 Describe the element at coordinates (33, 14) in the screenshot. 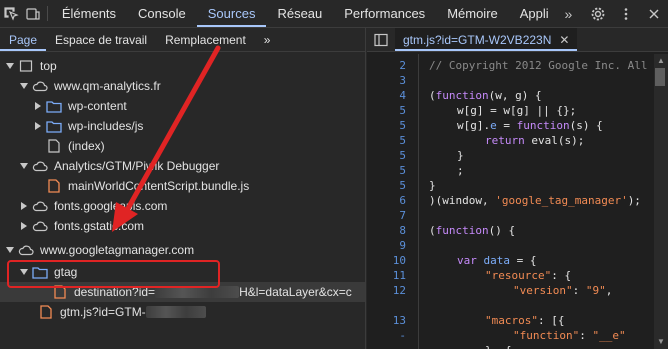

I see `device-toolbar-icon` at that location.